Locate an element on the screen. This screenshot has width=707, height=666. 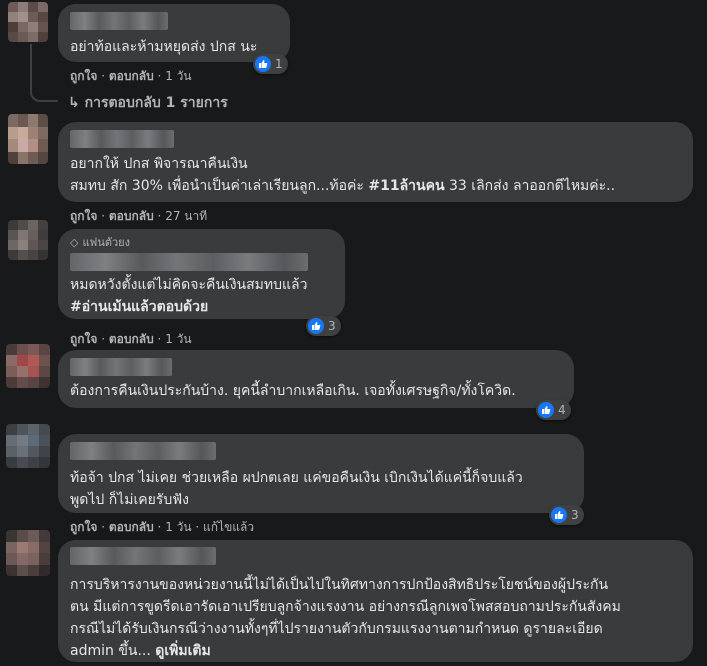
comment-bubble: อย่าท้อและห้ามหยุดส่ง ปกส นะ is located at coordinates (174, 33).